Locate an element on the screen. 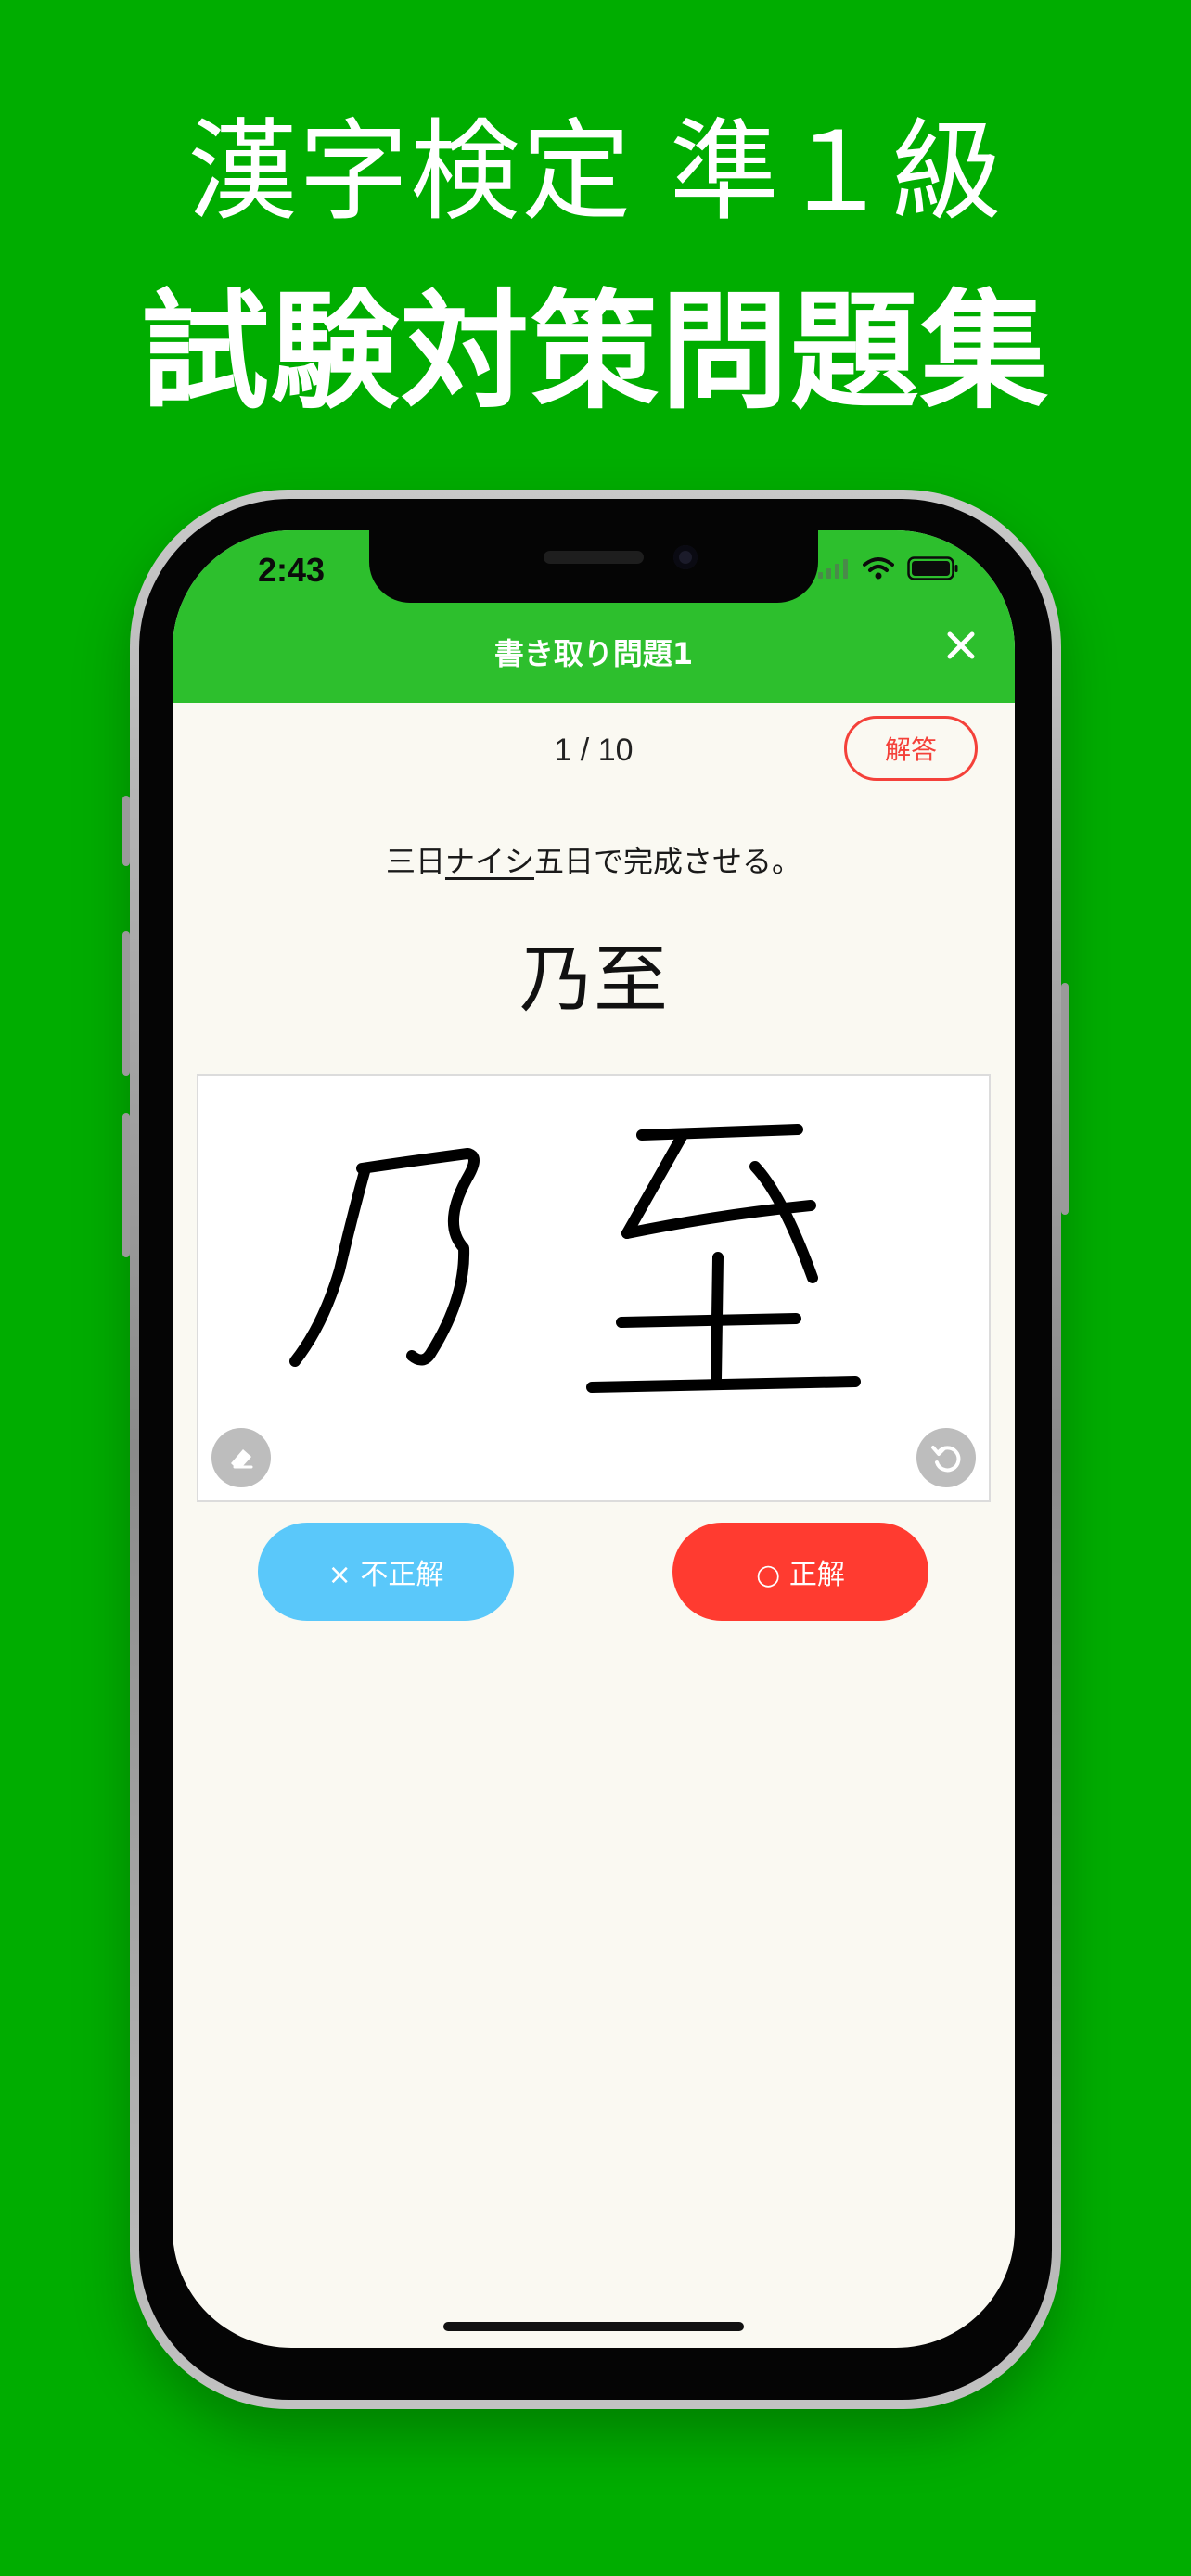 Image resolution: width=1191 pixels, height=2576 pixels. promo-title-line1: 漢字検定 準１級 is located at coordinates (595, 172).